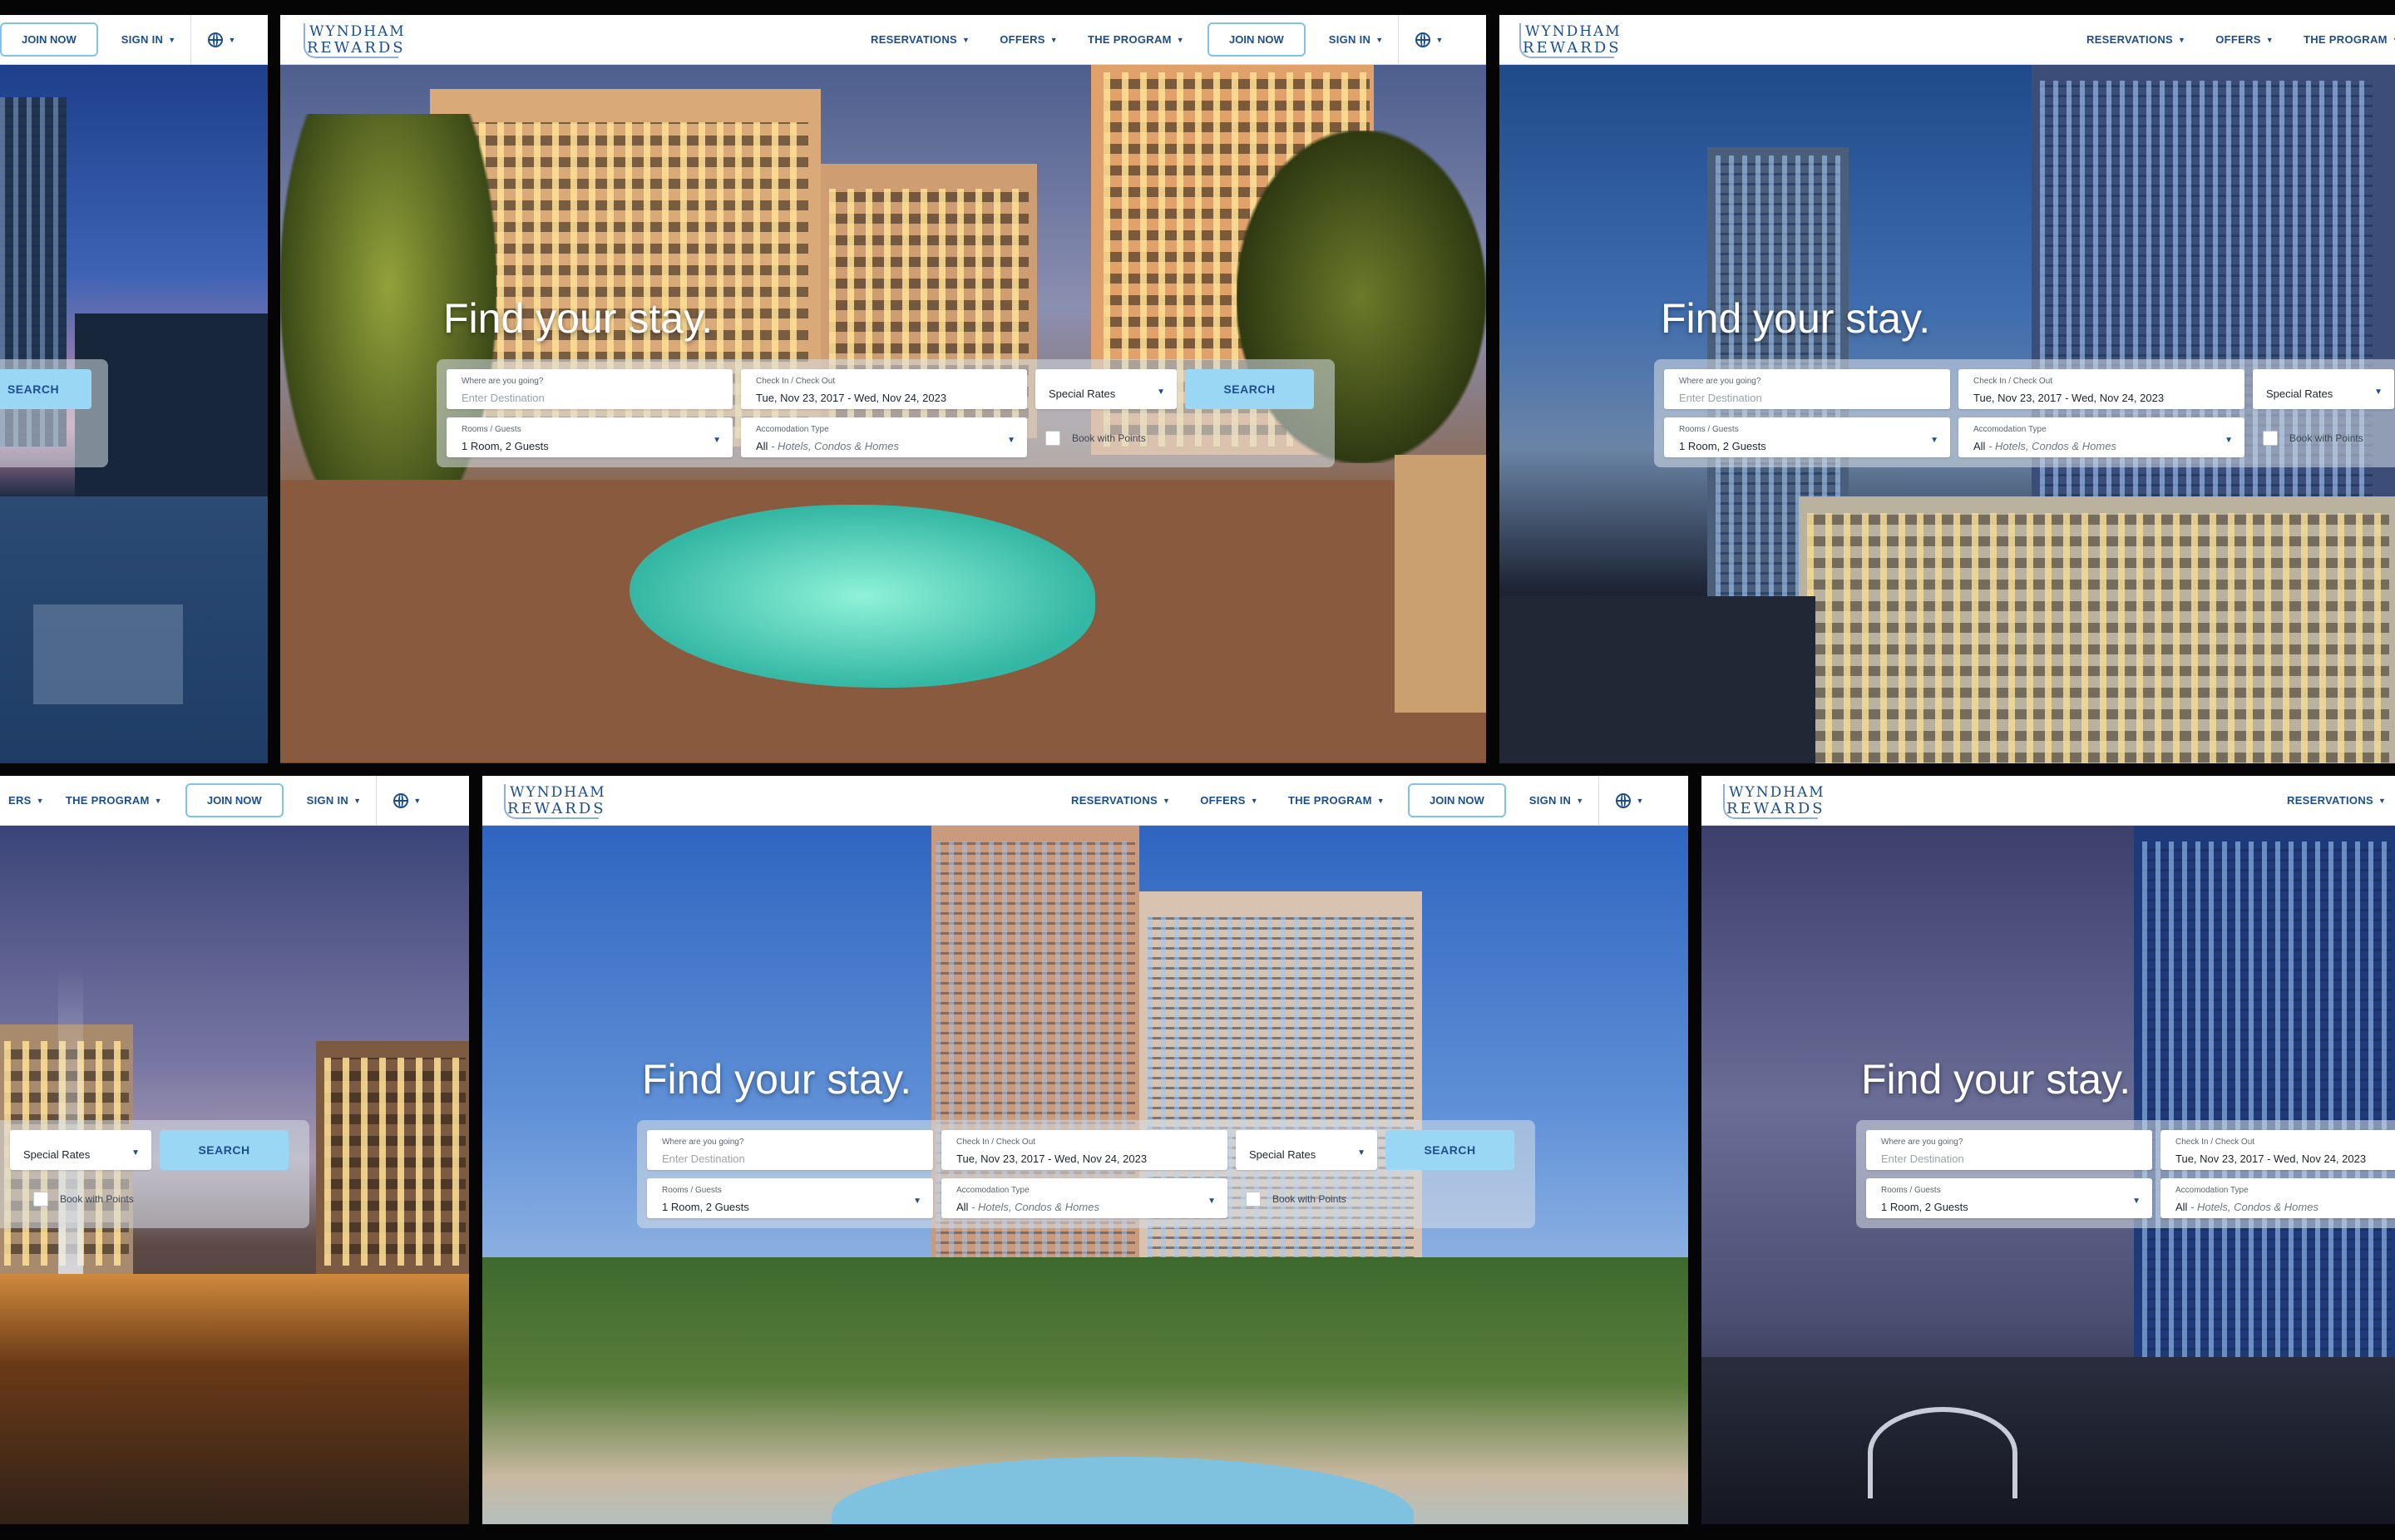  I want to click on nav-sign-in-label: SIGN IN, so click(1550, 800).